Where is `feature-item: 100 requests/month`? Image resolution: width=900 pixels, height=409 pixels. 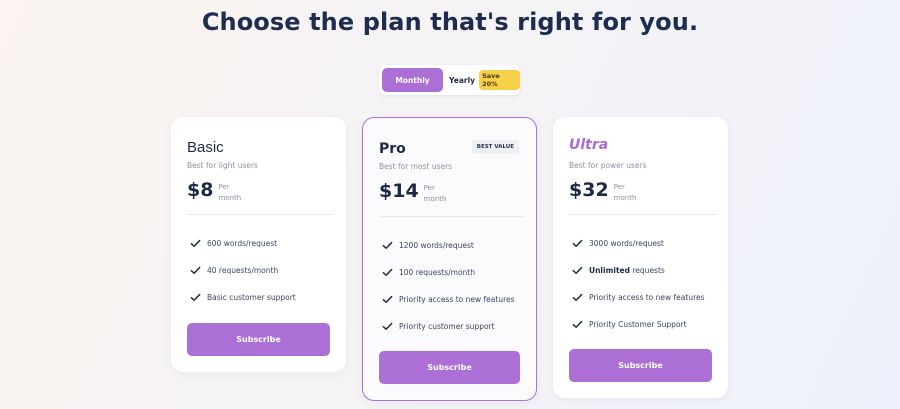 feature-item: 100 requests/month is located at coordinates (448, 272).